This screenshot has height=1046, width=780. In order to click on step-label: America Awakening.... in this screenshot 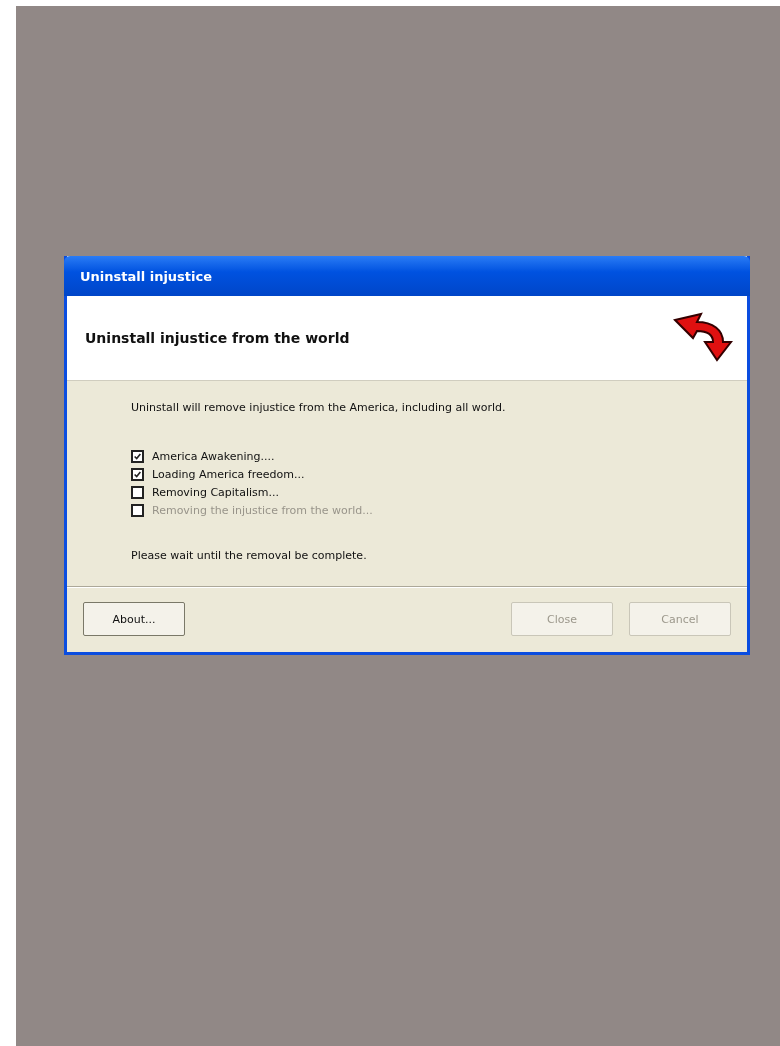, I will do `click(213, 456)`.